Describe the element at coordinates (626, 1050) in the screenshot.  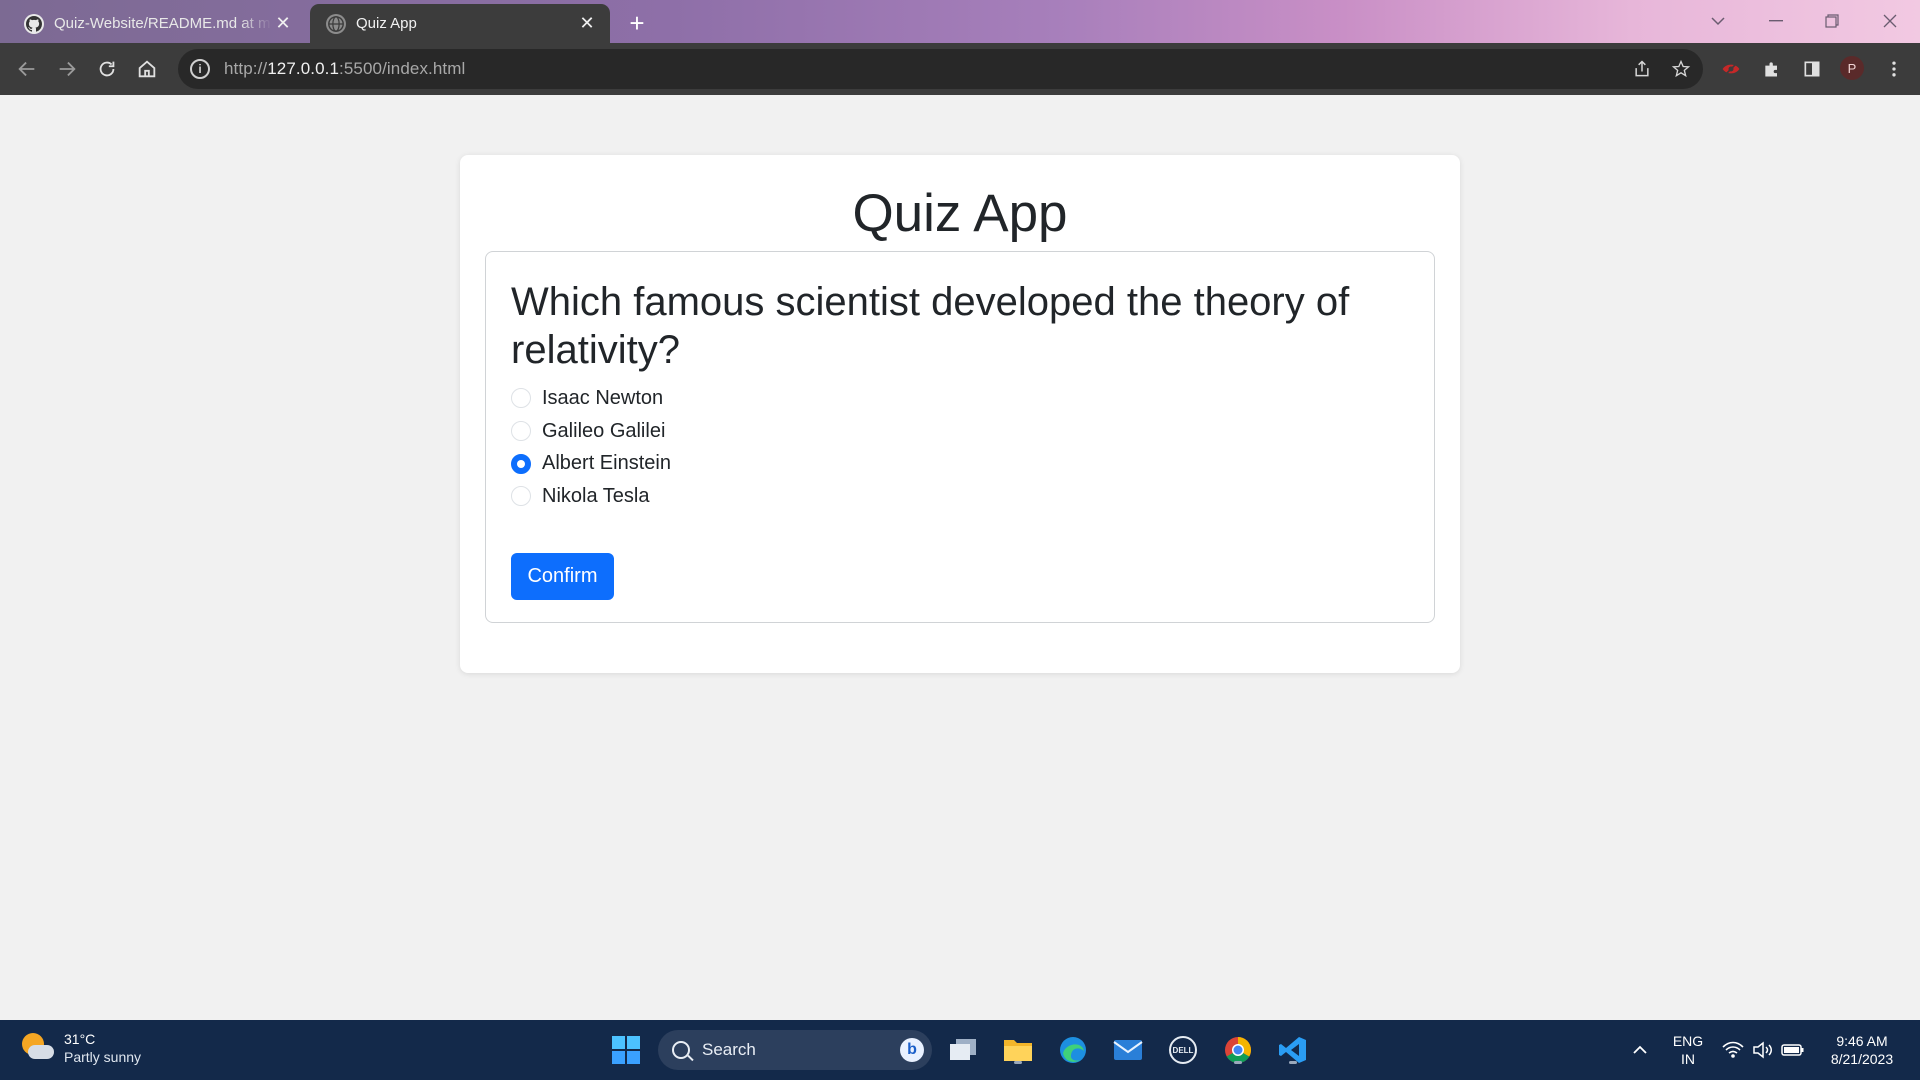
I see `windows-start-icon` at that location.